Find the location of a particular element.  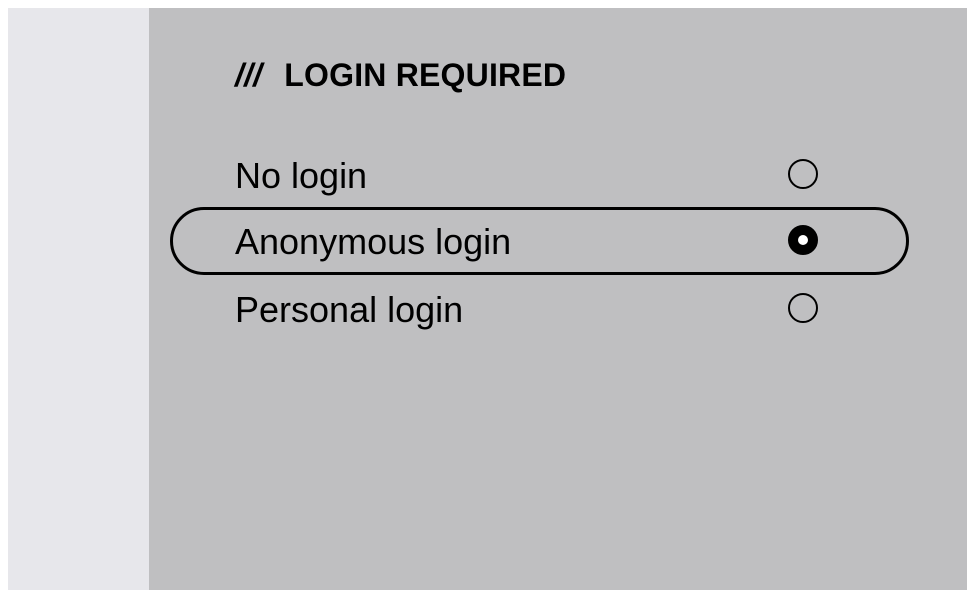

option-anonymous-login: Anonymous login is located at coordinates (558, 242).